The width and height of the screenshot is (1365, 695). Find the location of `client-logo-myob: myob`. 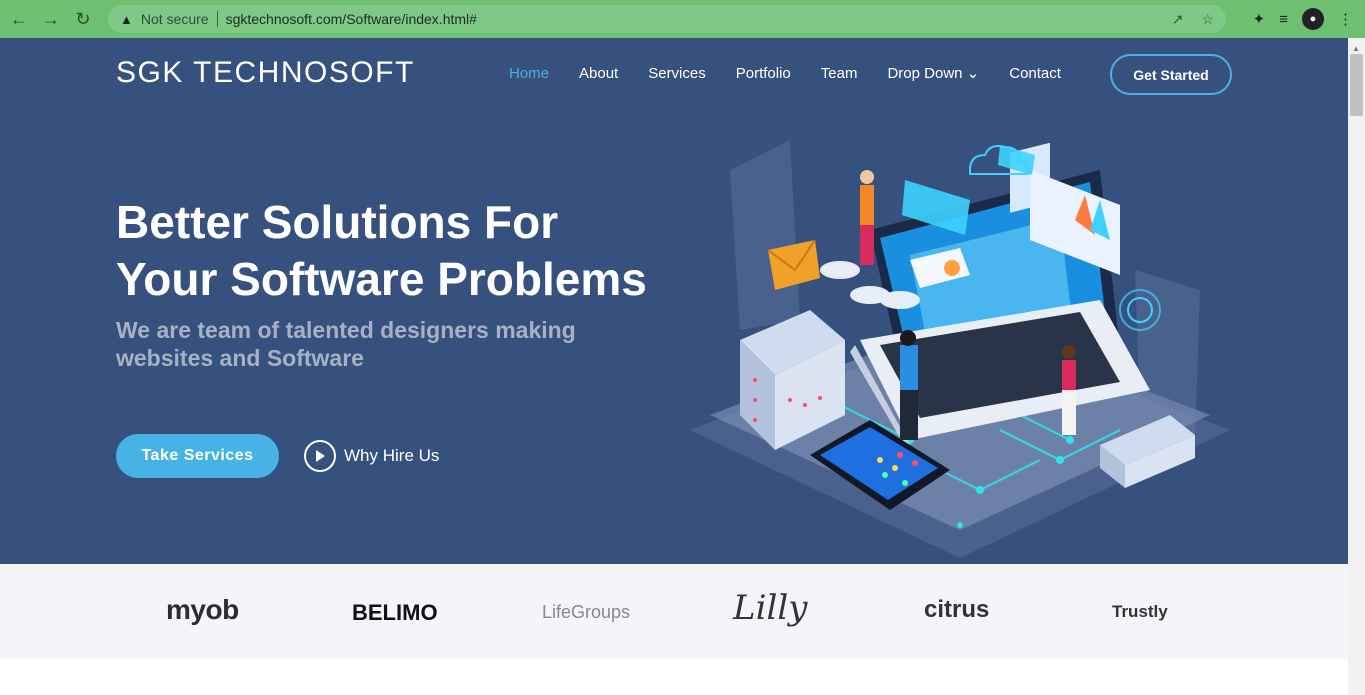

client-logo-myob: myob is located at coordinates (202, 609).